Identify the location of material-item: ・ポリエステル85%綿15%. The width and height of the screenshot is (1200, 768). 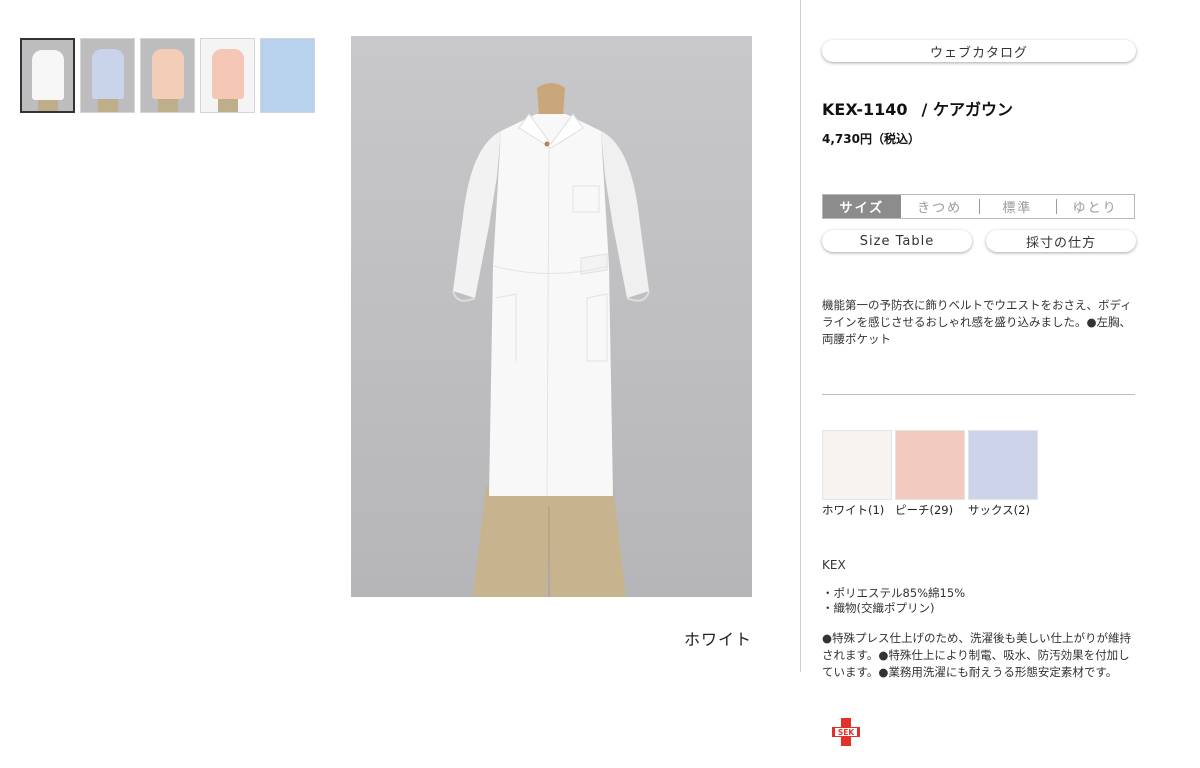
(894, 593).